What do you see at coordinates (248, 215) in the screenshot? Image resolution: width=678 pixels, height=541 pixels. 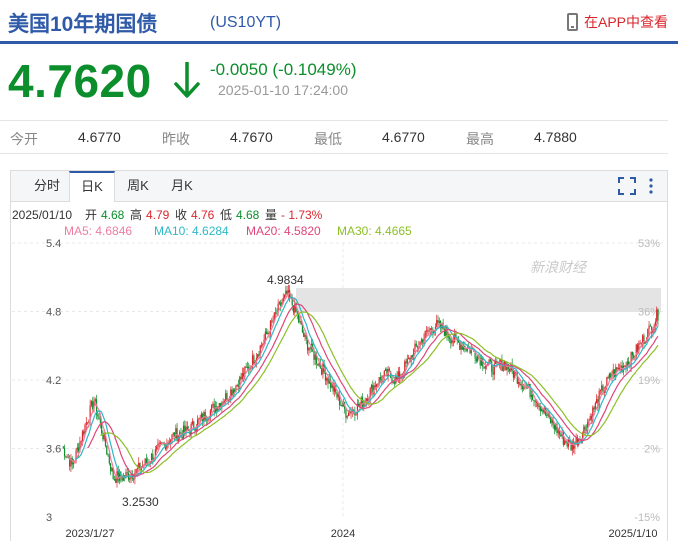 I see `ohlc-low-value: 4.68` at bounding box center [248, 215].